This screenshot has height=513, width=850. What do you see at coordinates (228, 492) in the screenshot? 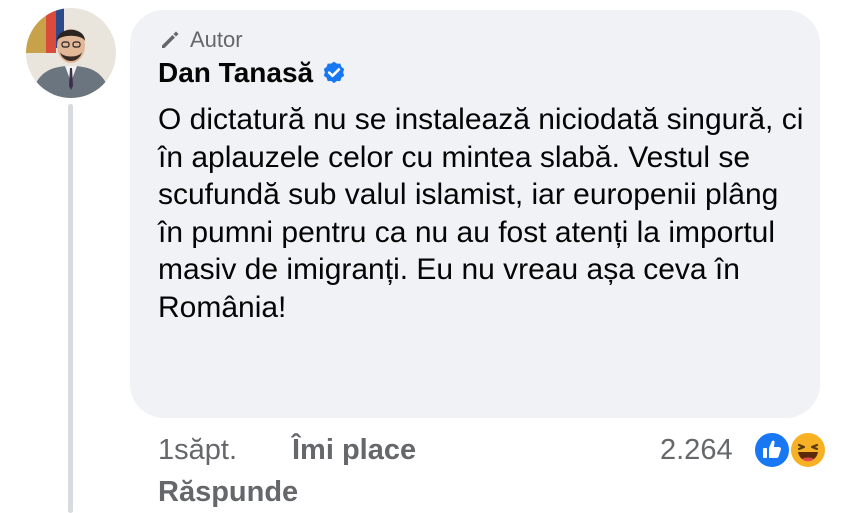
I see `reply-button: Răspunde` at bounding box center [228, 492].